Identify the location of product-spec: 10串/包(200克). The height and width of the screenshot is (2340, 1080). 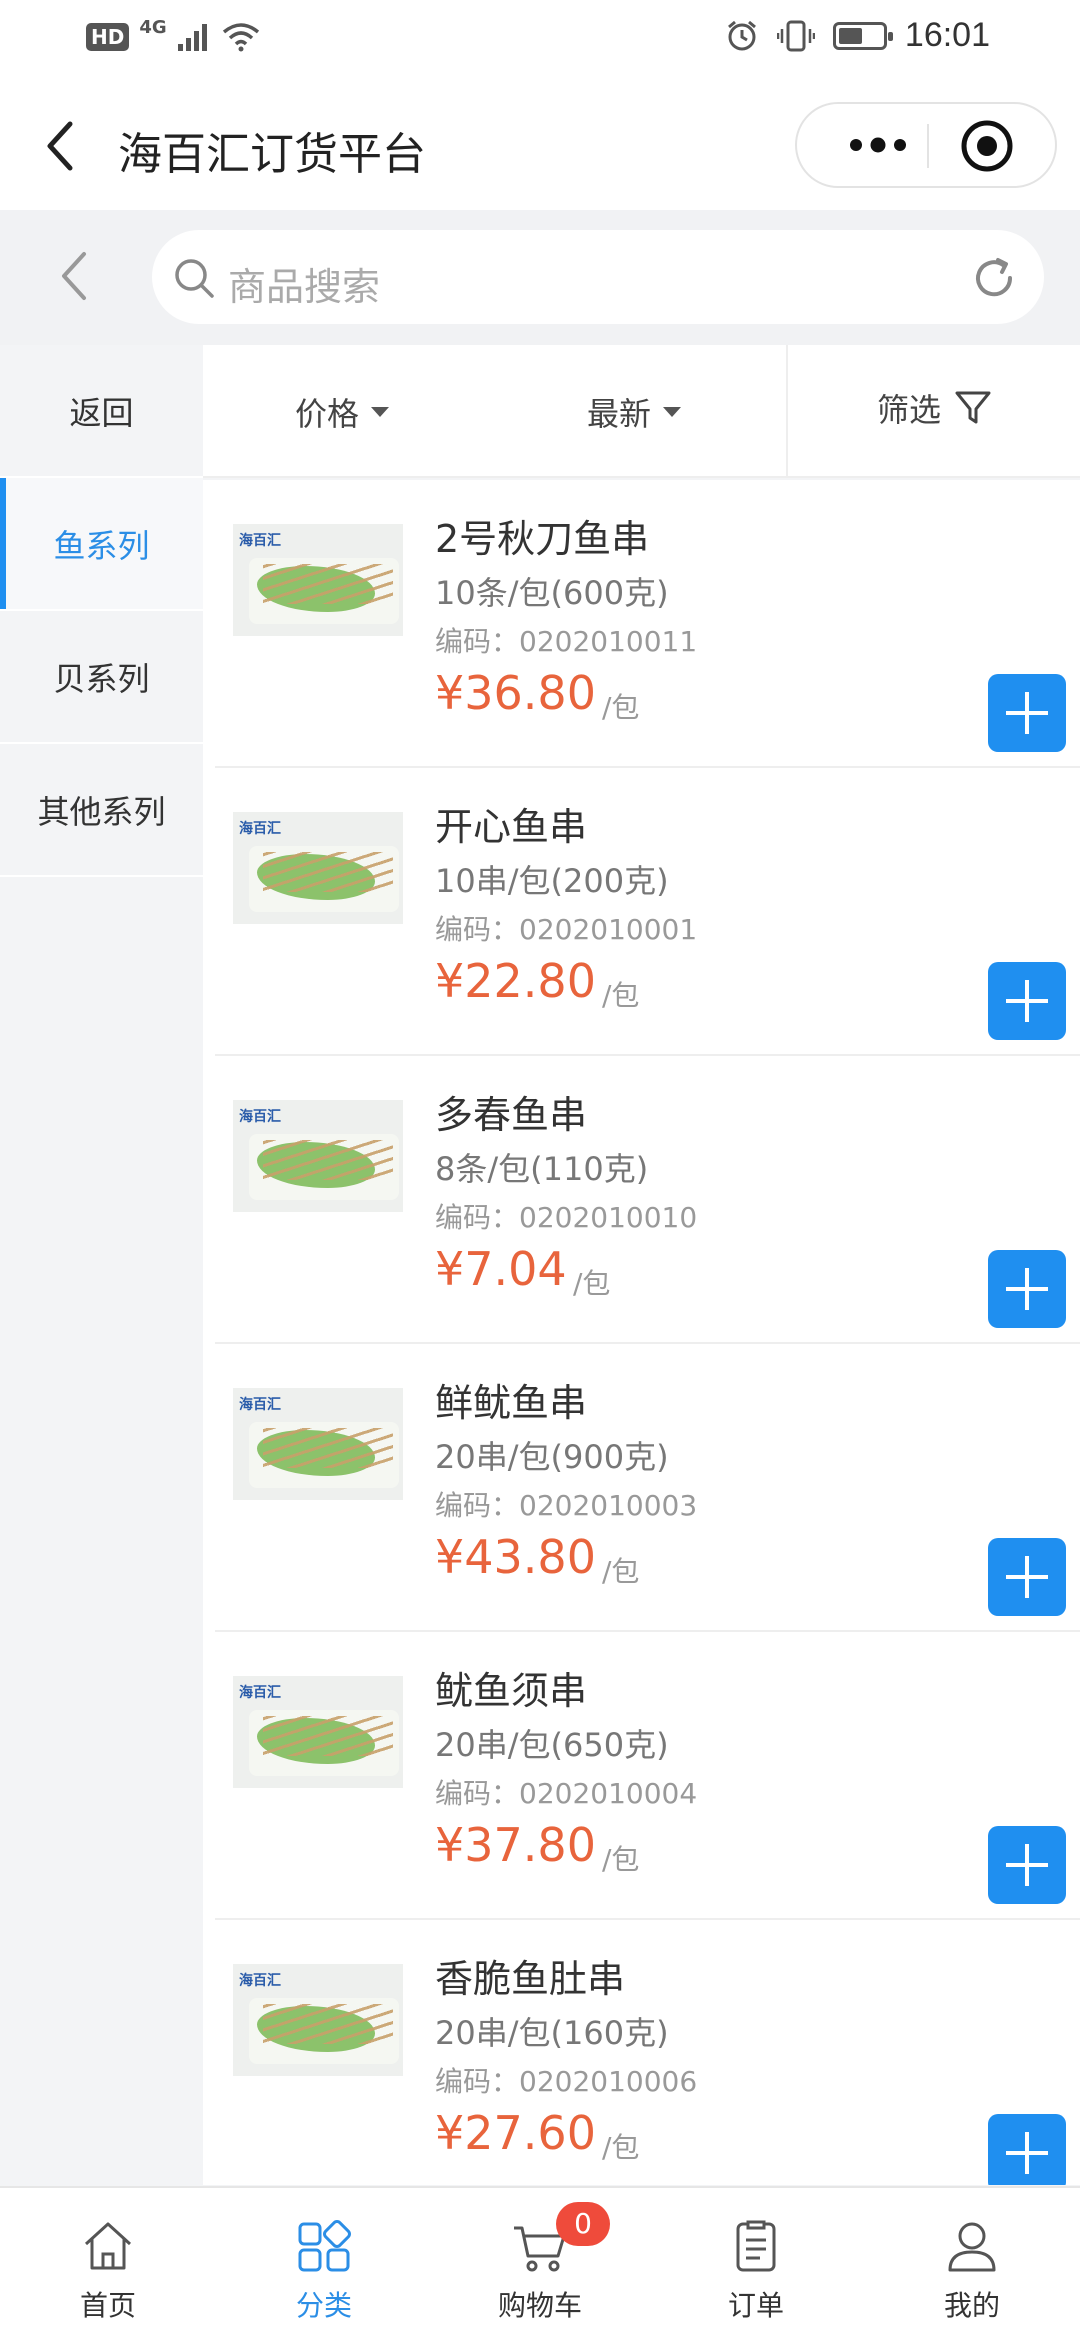
(552, 881).